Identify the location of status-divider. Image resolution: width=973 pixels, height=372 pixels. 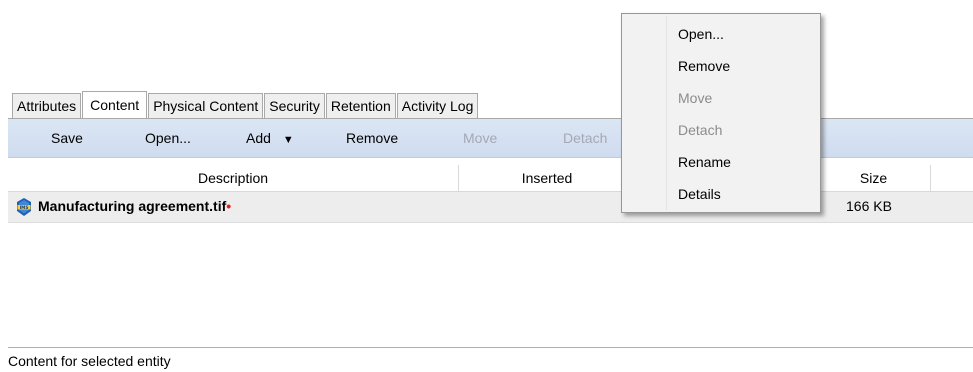
(490, 347).